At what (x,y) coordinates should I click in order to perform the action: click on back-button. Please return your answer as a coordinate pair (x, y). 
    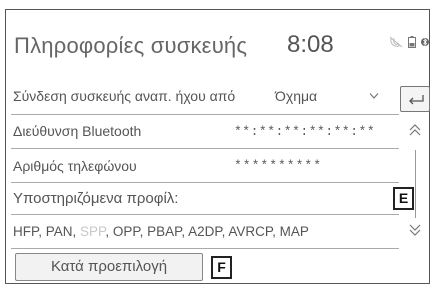
    Looking at the image, I should click on (415, 99).